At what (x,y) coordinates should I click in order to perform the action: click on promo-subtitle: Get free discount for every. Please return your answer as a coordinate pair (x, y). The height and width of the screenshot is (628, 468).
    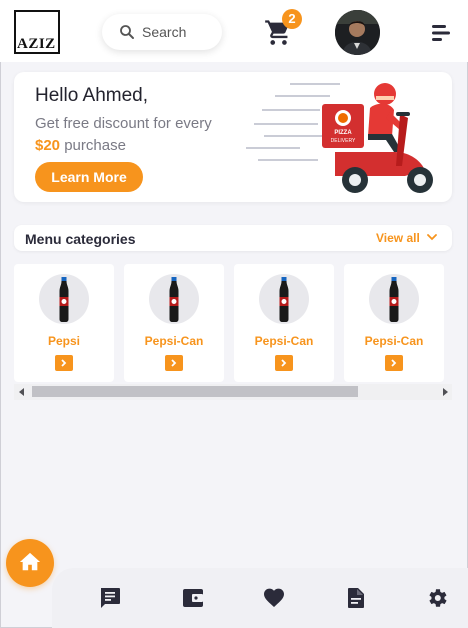
    Looking at the image, I should click on (123, 123).